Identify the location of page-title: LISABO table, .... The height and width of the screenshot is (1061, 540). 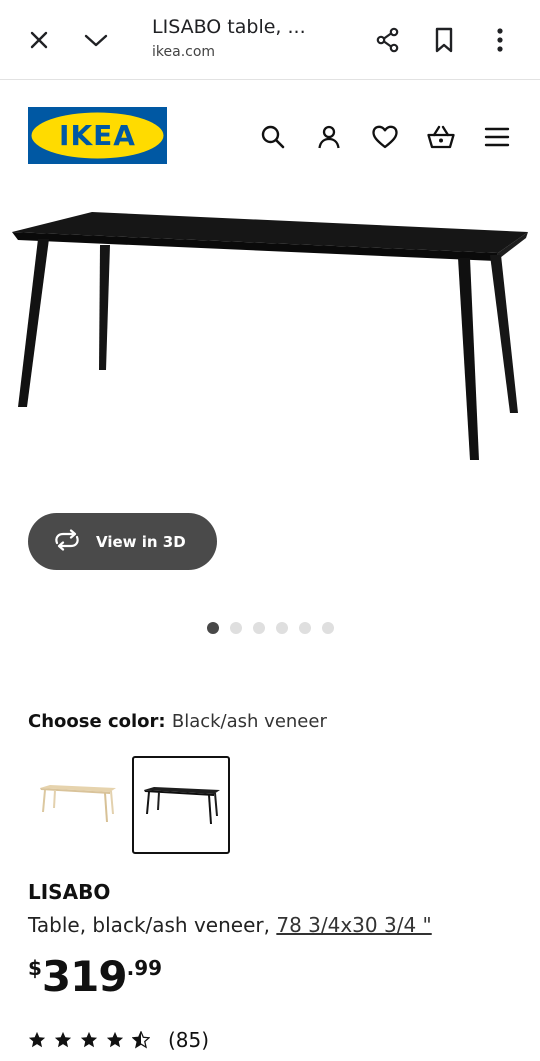
(229, 27).